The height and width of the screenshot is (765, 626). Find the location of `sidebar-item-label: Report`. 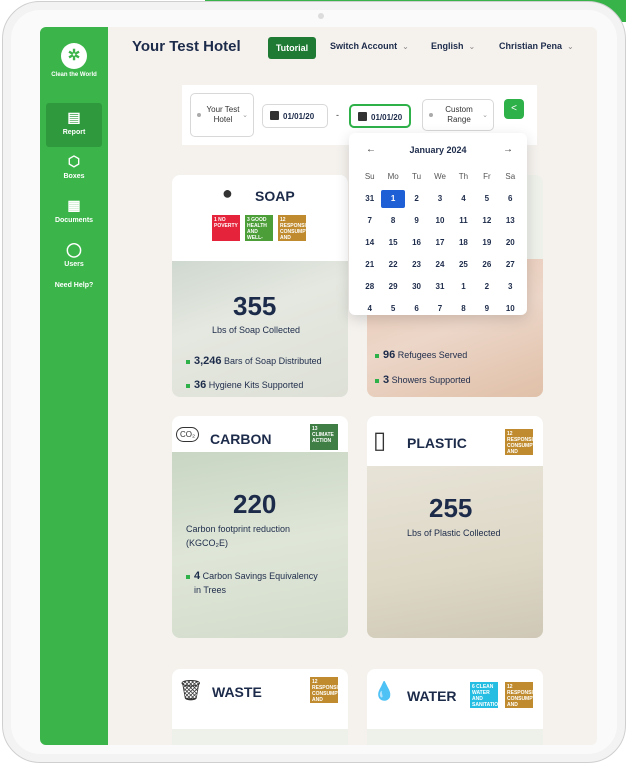

sidebar-item-label: Report is located at coordinates (74, 132).